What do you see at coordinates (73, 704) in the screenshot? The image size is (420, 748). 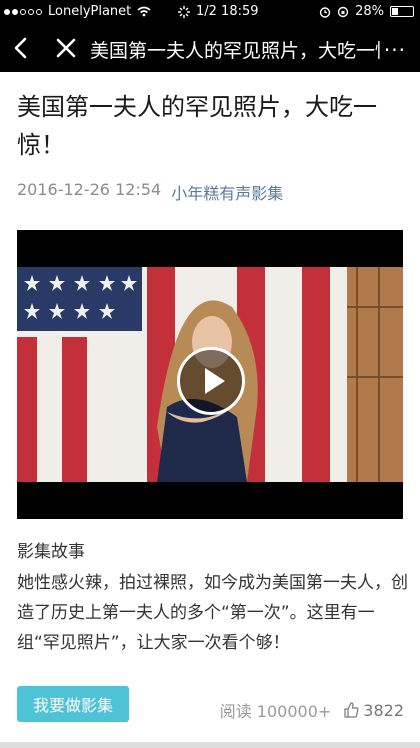 I see `make-album-button: 我要做影集` at bounding box center [73, 704].